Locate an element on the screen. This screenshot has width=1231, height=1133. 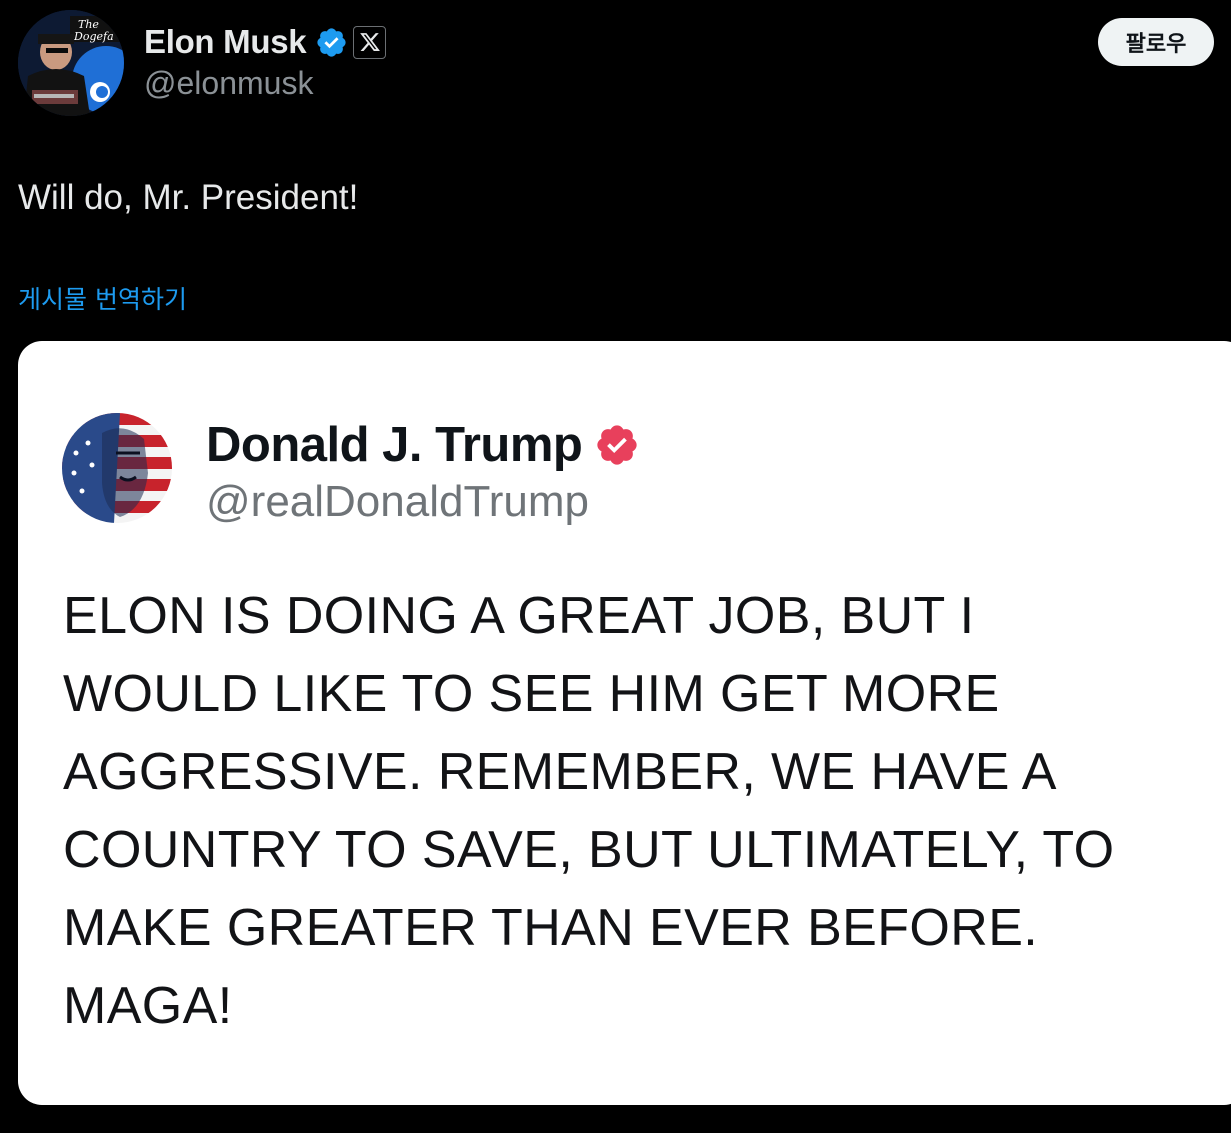
author-handle: @elonmusk is located at coordinates (228, 83).